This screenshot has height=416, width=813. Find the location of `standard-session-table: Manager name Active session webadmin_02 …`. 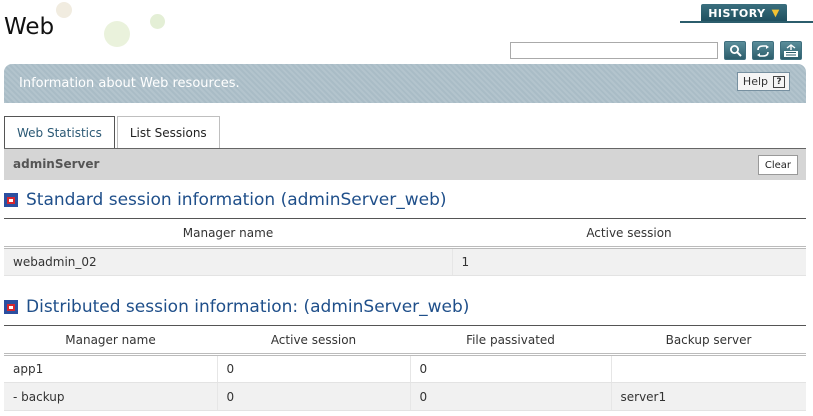

standard-session-table: Manager name Active session webadmin_02 … is located at coordinates (405, 247).